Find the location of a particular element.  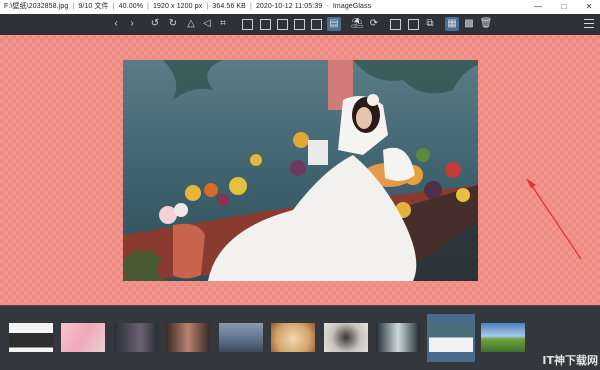

gallery-icon is located at coordinates (413, 24).